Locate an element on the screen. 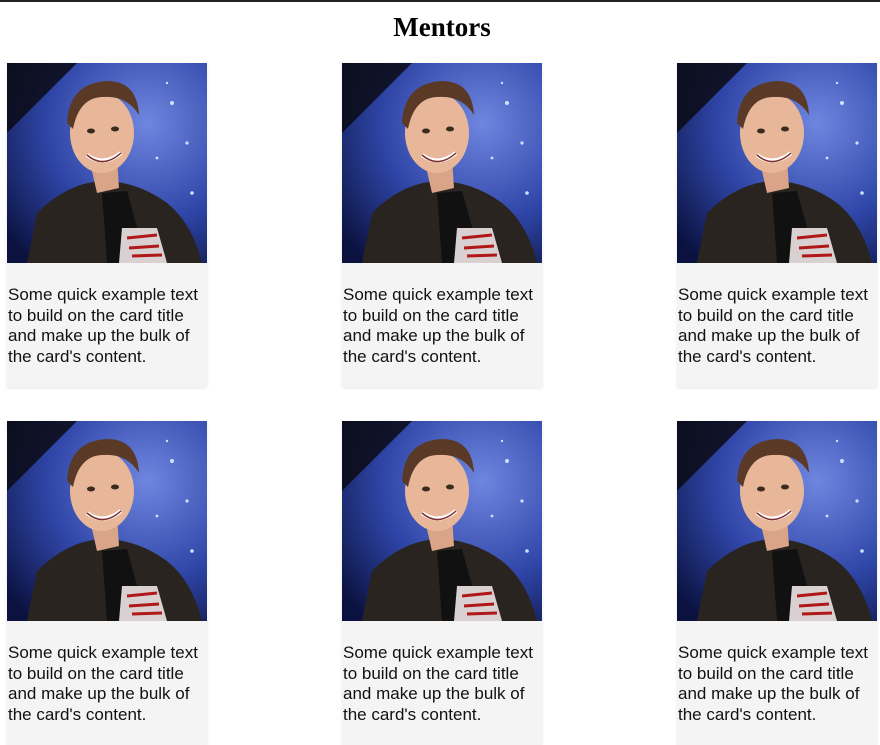  top-border is located at coordinates (440, 1).